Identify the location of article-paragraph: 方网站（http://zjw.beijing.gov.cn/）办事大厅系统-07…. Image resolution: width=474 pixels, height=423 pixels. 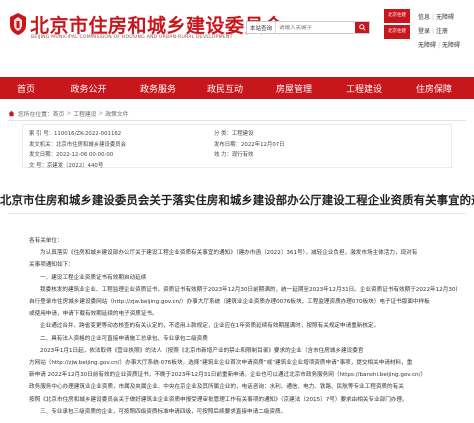
(221, 363).